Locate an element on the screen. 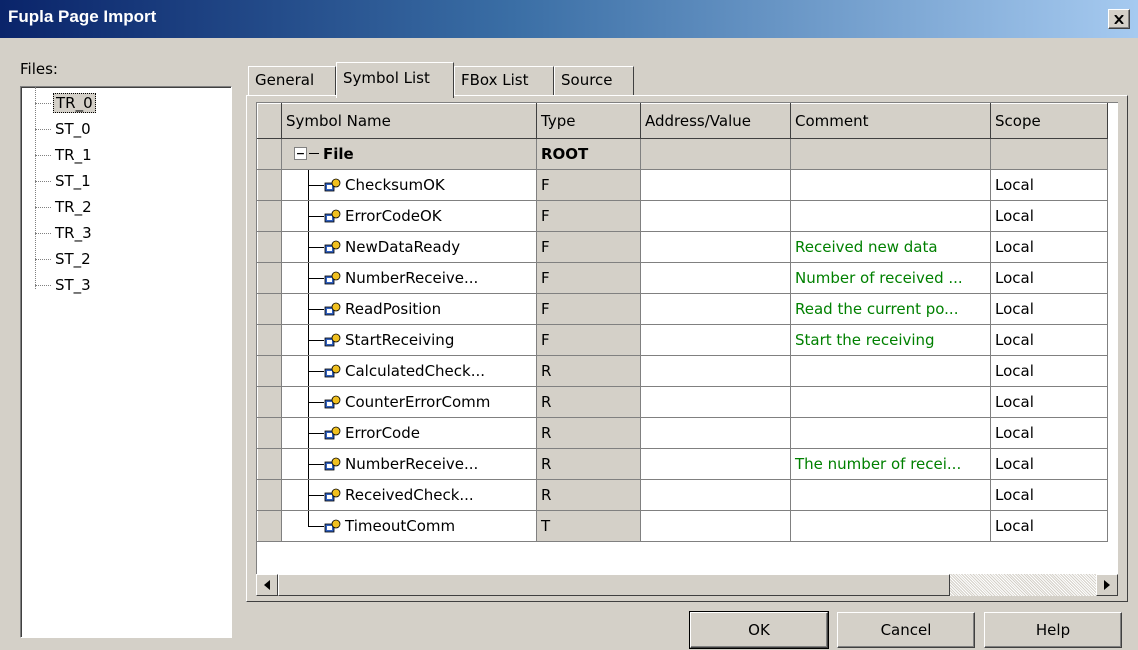  cell-symbol-name: ChecksumOK is located at coordinates (409, 185).